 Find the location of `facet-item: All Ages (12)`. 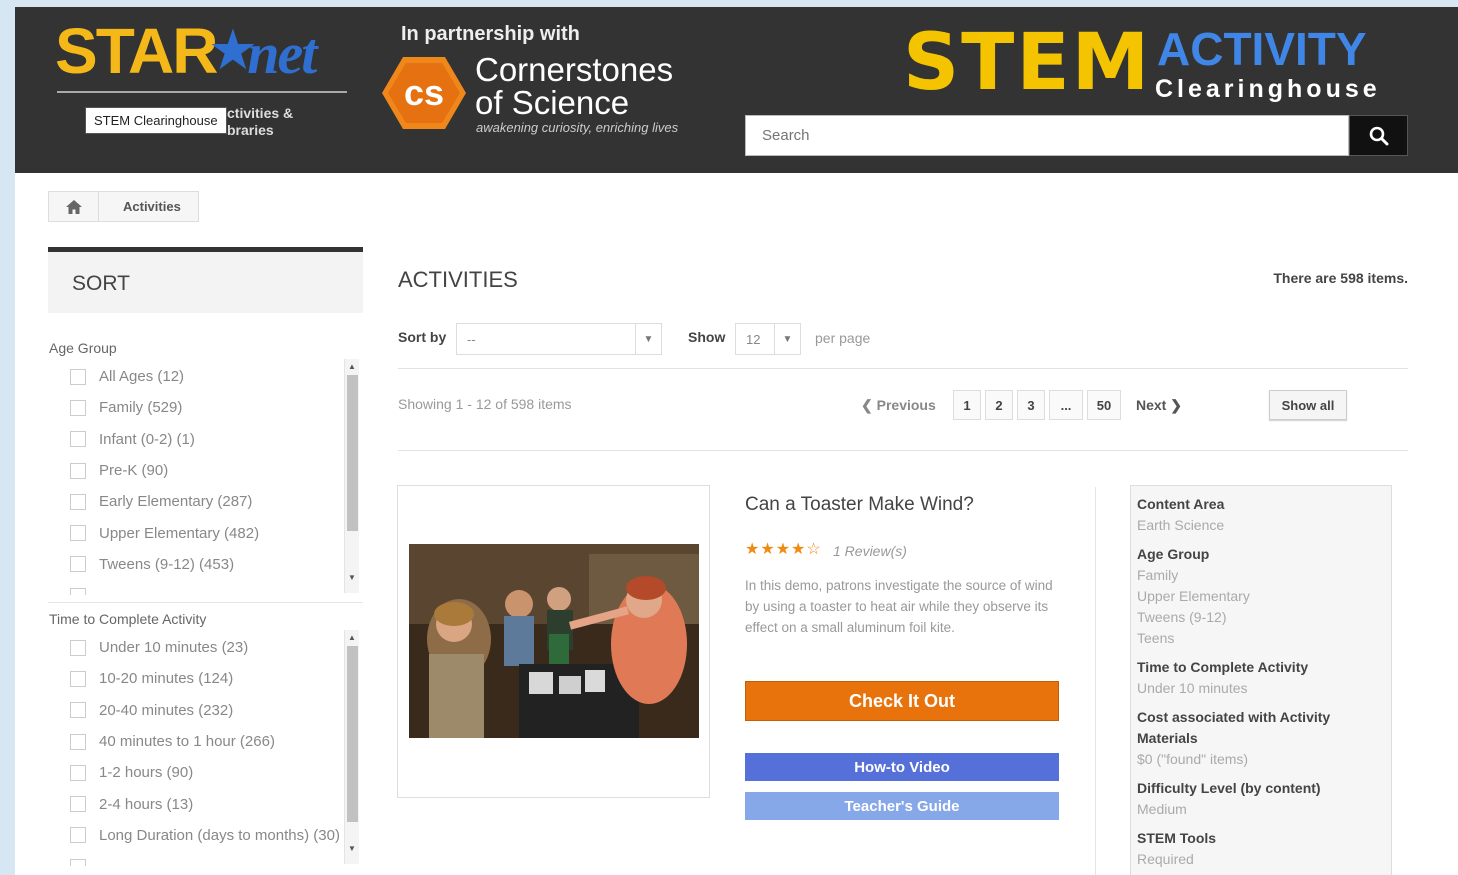

facet-item: All Ages (12) is located at coordinates (196, 376).